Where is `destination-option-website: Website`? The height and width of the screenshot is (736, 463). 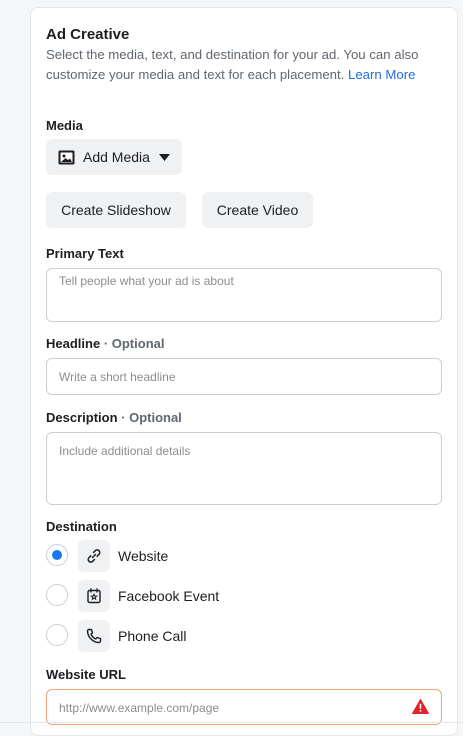 destination-option-website: Website is located at coordinates (196, 556).